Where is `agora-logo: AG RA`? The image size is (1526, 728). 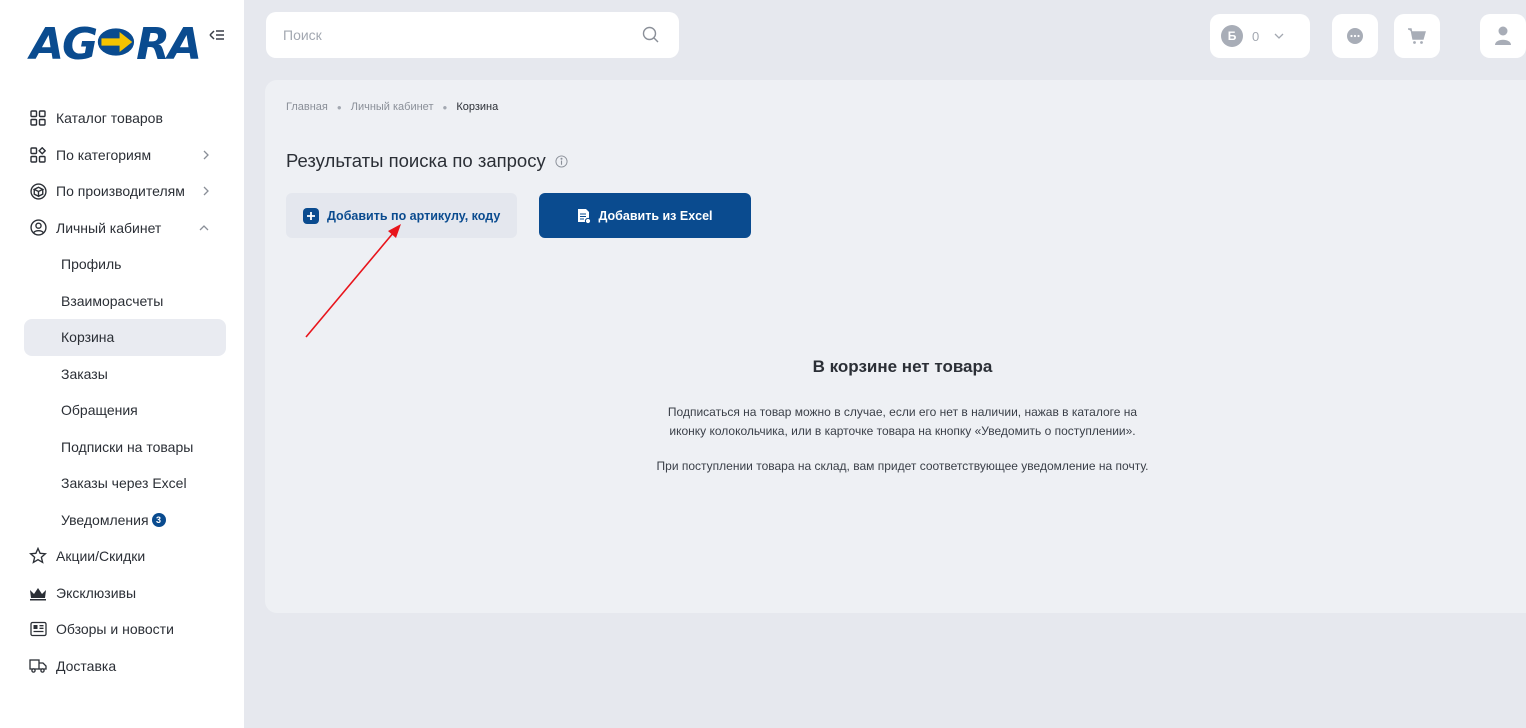 agora-logo: AG RA is located at coordinates (116, 44).